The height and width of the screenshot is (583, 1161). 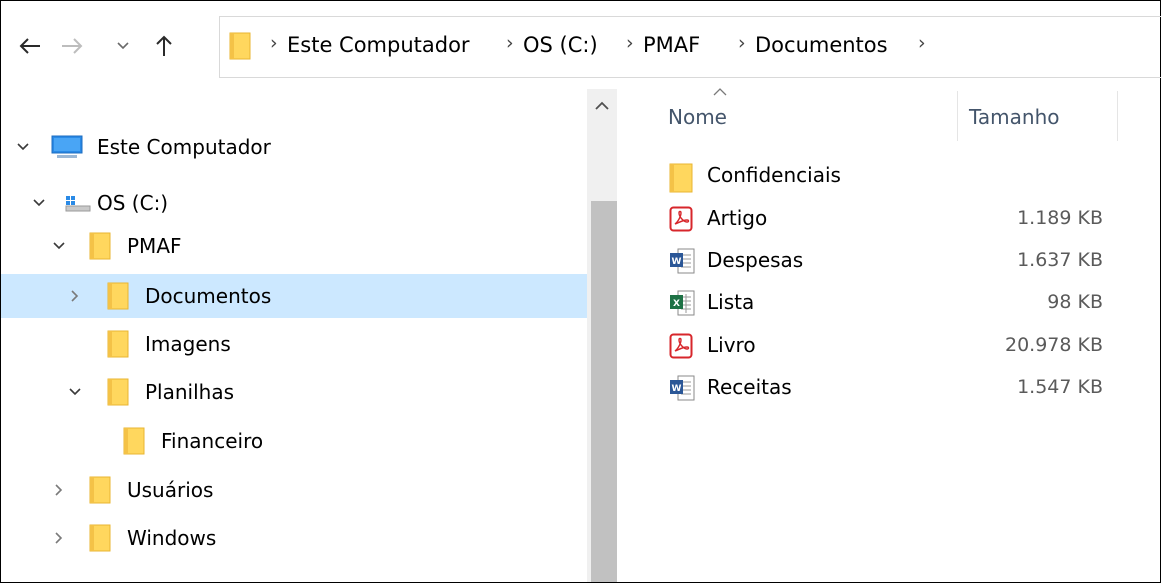 What do you see at coordinates (731, 302) in the screenshot?
I see `file-name: Lista` at bounding box center [731, 302].